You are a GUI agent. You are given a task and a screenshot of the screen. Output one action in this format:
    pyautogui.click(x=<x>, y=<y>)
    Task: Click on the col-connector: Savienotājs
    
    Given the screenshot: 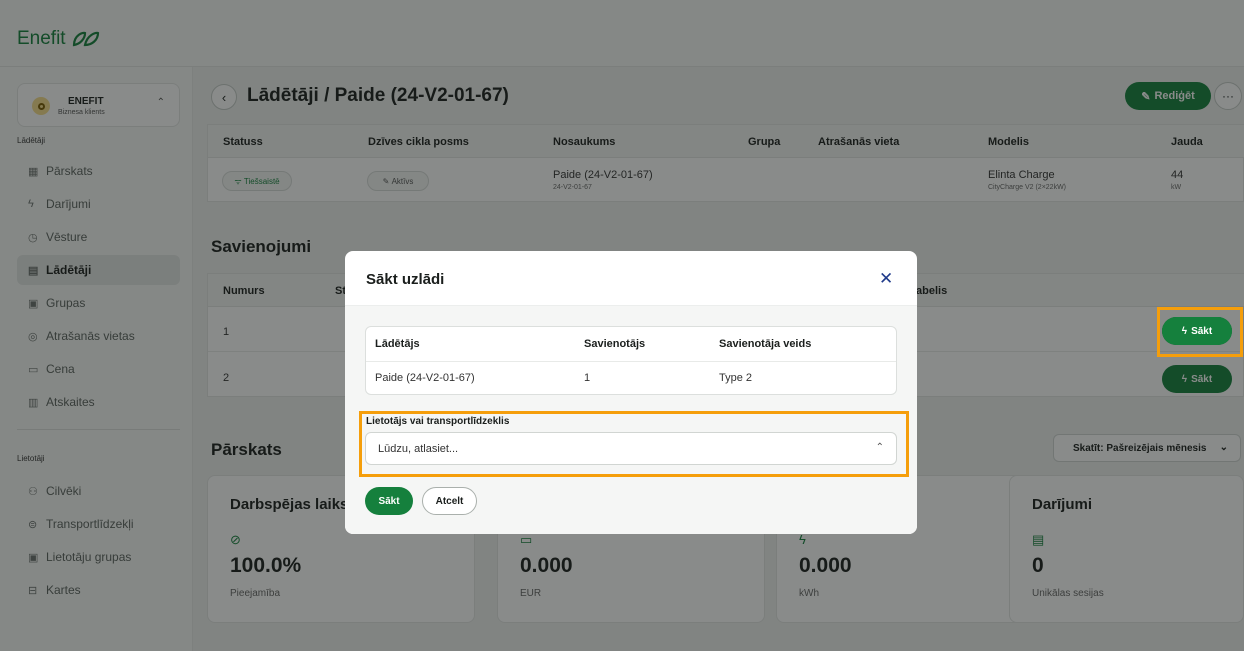 What is the action you would take?
    pyautogui.click(x=615, y=344)
    